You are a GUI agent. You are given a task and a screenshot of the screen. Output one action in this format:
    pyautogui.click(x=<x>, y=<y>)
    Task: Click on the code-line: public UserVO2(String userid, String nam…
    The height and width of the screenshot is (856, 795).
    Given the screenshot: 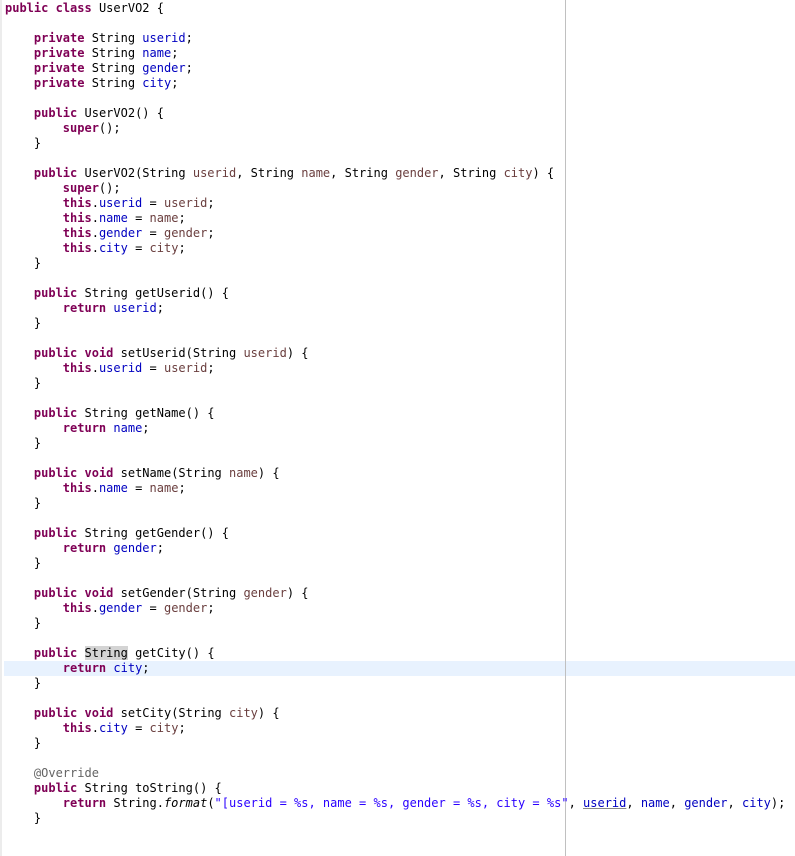 What is the action you would take?
    pyautogui.click(x=279, y=173)
    